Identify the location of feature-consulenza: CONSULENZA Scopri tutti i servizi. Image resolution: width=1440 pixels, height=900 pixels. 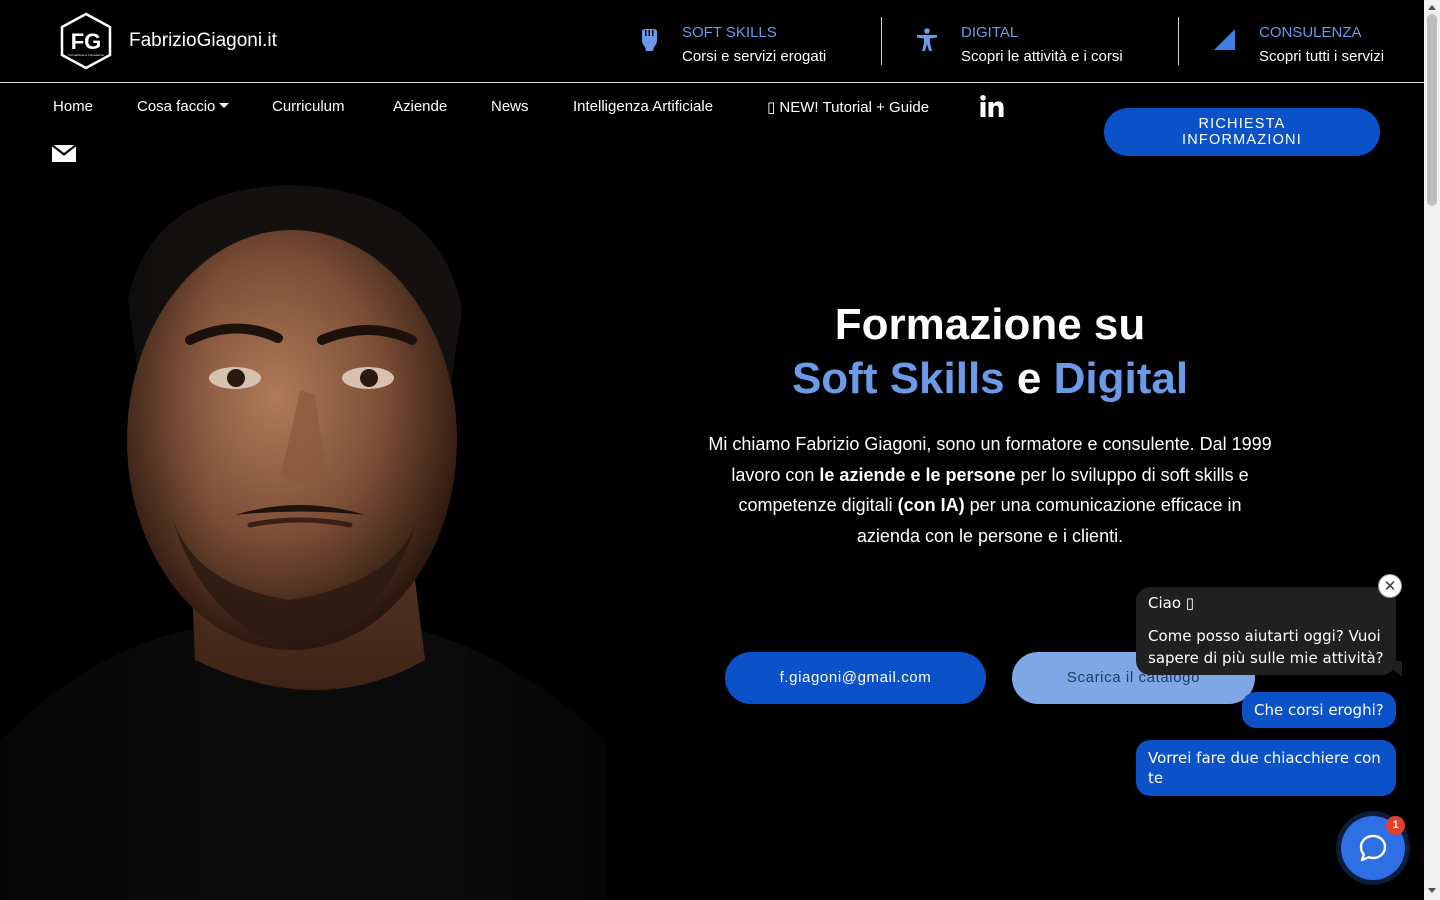
(1313, 45).